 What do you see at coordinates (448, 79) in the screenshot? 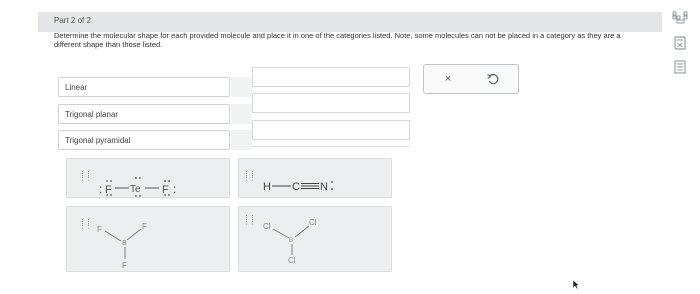
I see `clear-button: ×` at bounding box center [448, 79].